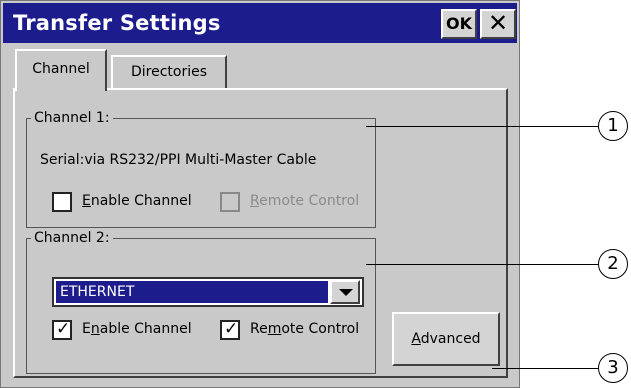 The height and width of the screenshot is (388, 631). Describe the element at coordinates (416, 339) in the screenshot. I see `label-accelerator: A` at that location.